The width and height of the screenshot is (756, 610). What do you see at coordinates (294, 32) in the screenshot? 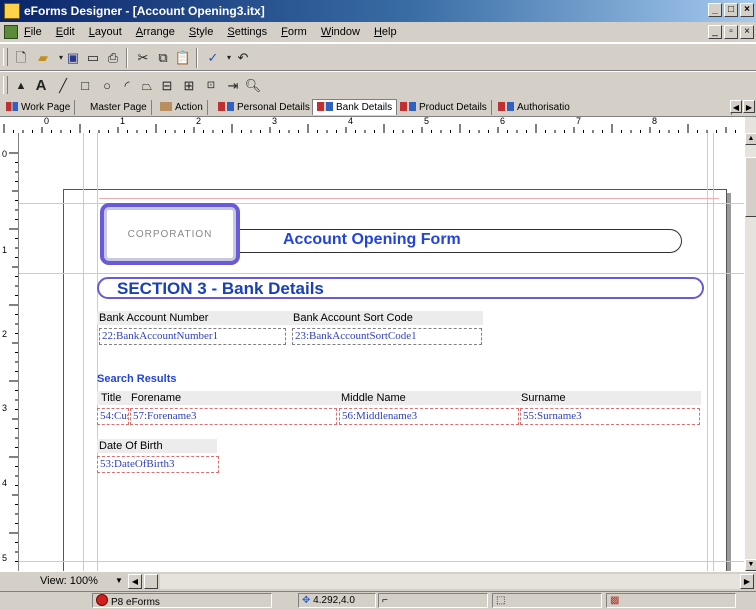
I see `menu-form: Form` at bounding box center [294, 32].